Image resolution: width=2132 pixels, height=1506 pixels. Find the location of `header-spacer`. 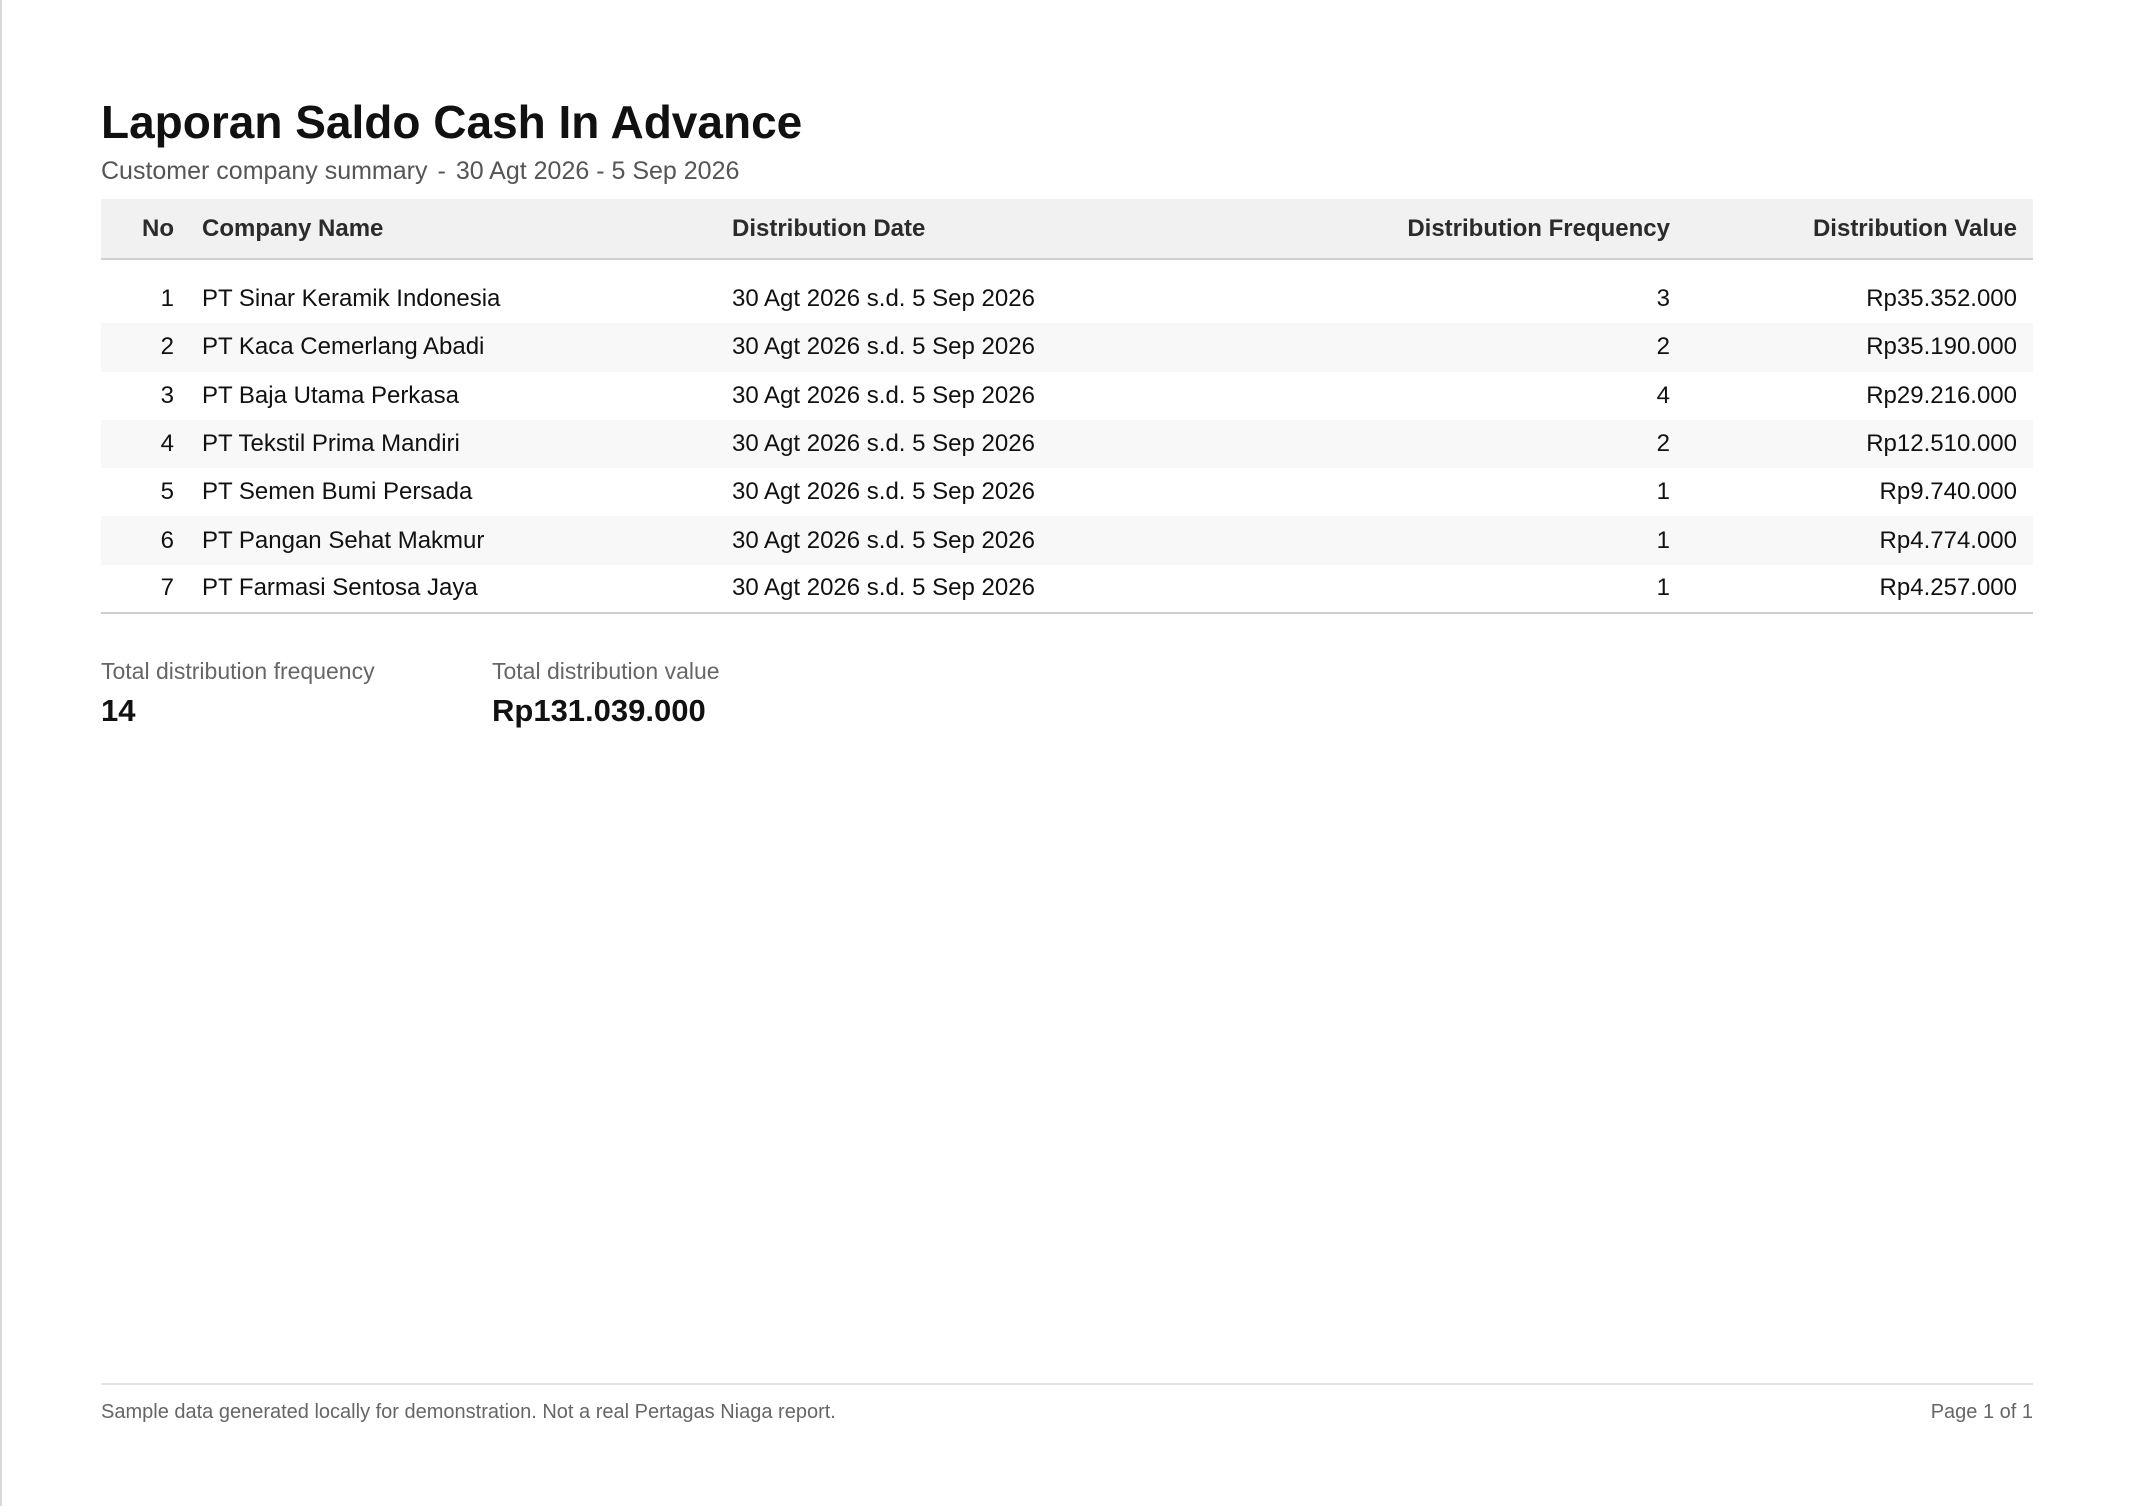

header-spacer is located at coordinates (1067, 267).